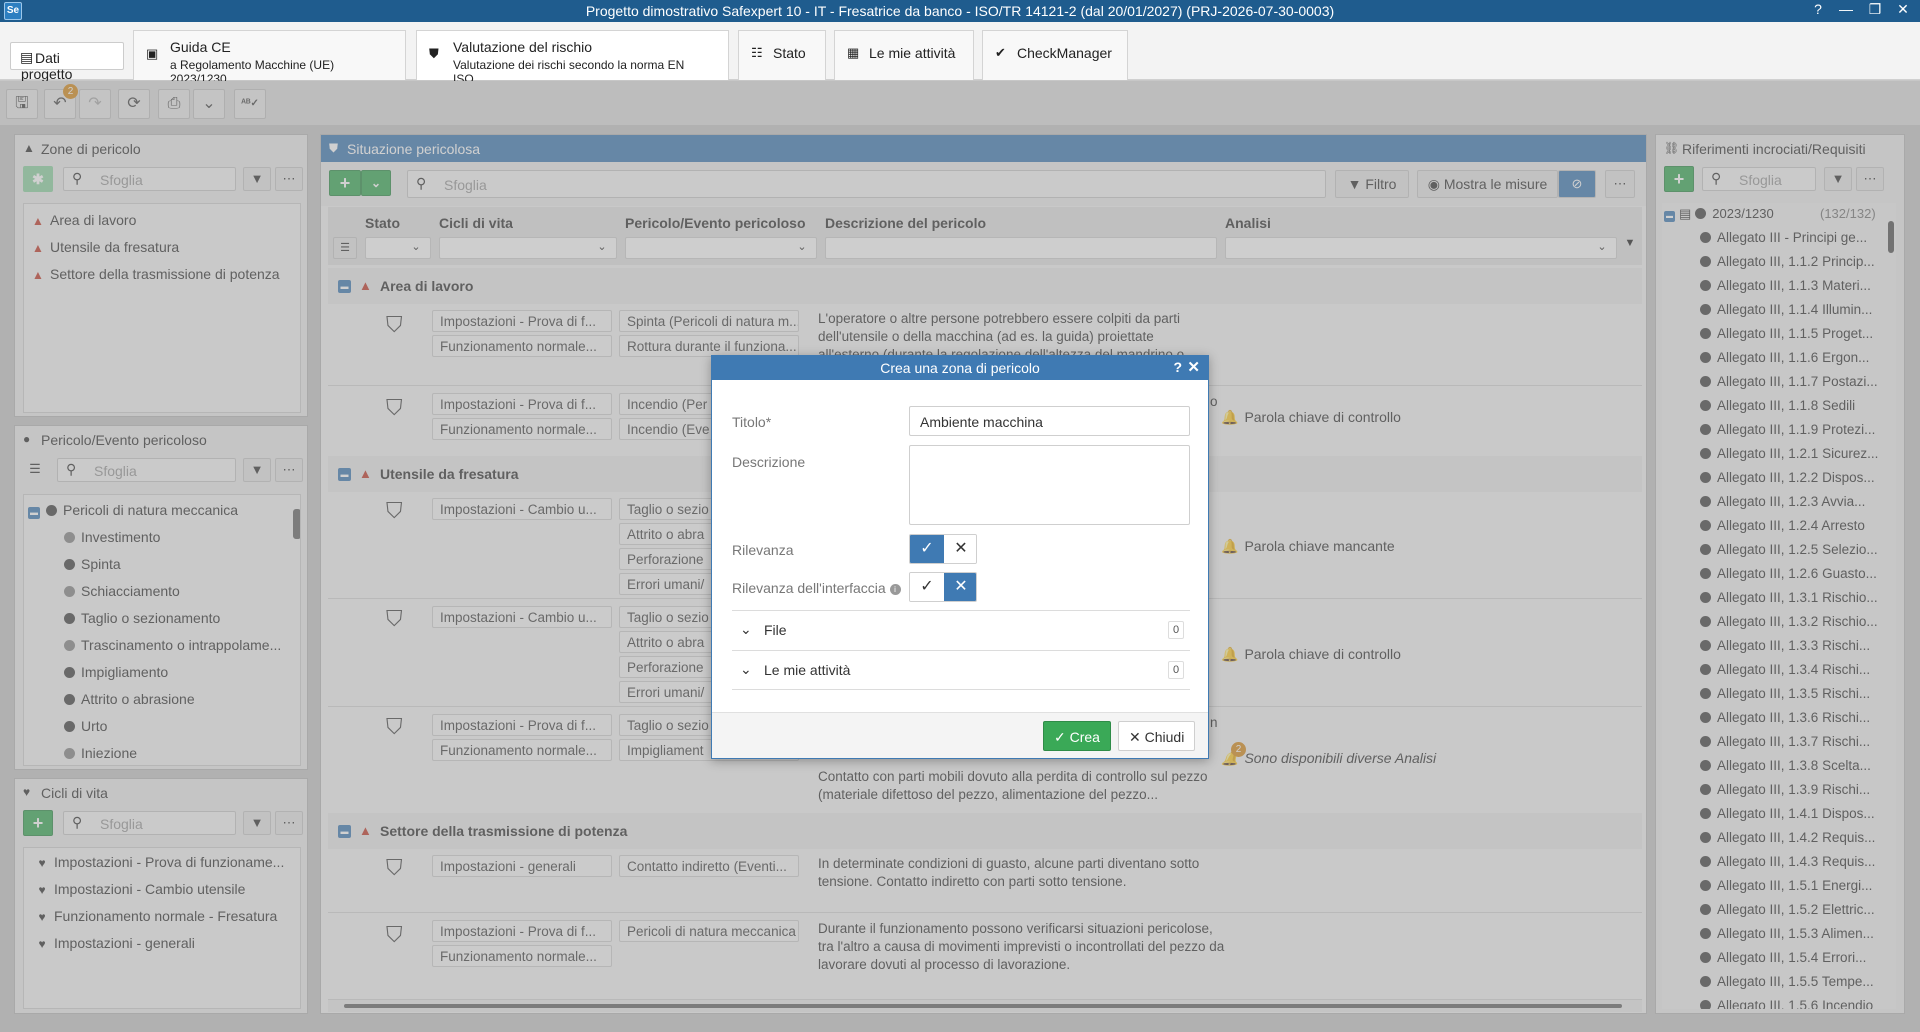  Describe the element at coordinates (1875, 9) in the screenshot. I see `restore-button: ❐` at that location.